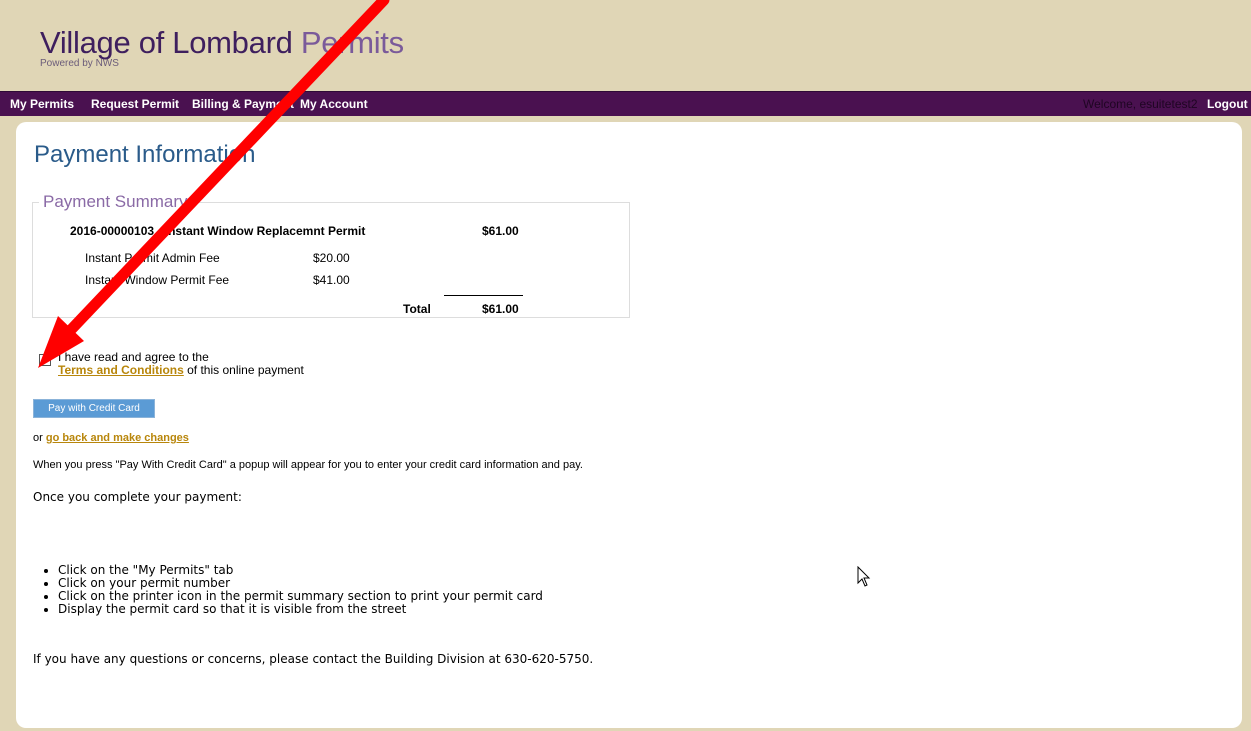 This screenshot has height=731, width=1251. I want to click on mouse-cursor-icon, so click(864, 576).